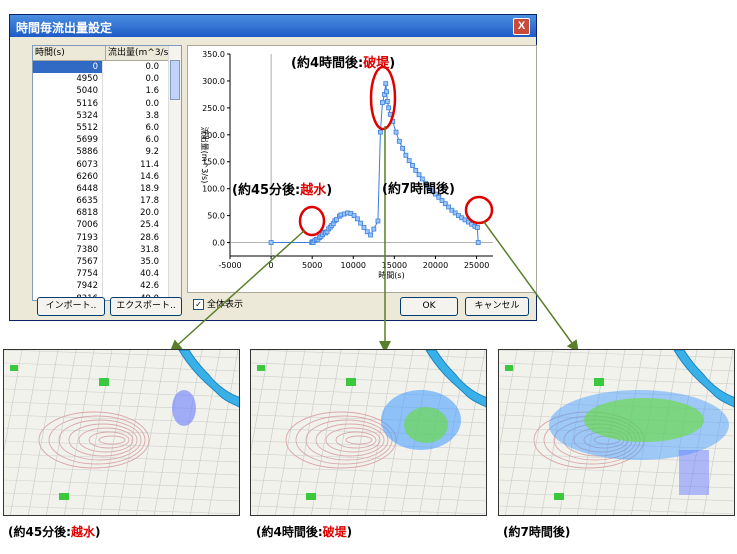 This screenshot has height=554, width=737. What do you see at coordinates (429, 306) in the screenshot?
I see `ok-button: OK` at bounding box center [429, 306].